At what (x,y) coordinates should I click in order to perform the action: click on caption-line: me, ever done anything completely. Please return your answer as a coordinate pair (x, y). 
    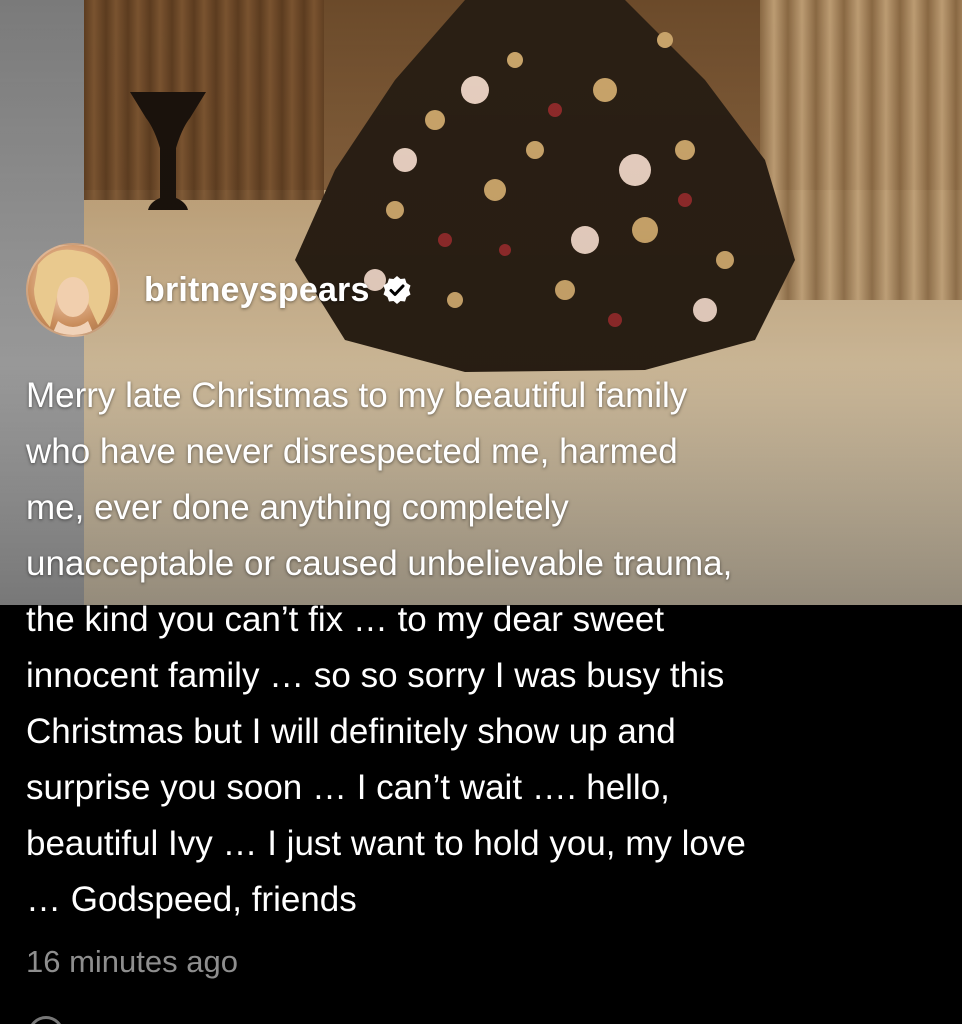
    Looking at the image, I should click on (297, 507).